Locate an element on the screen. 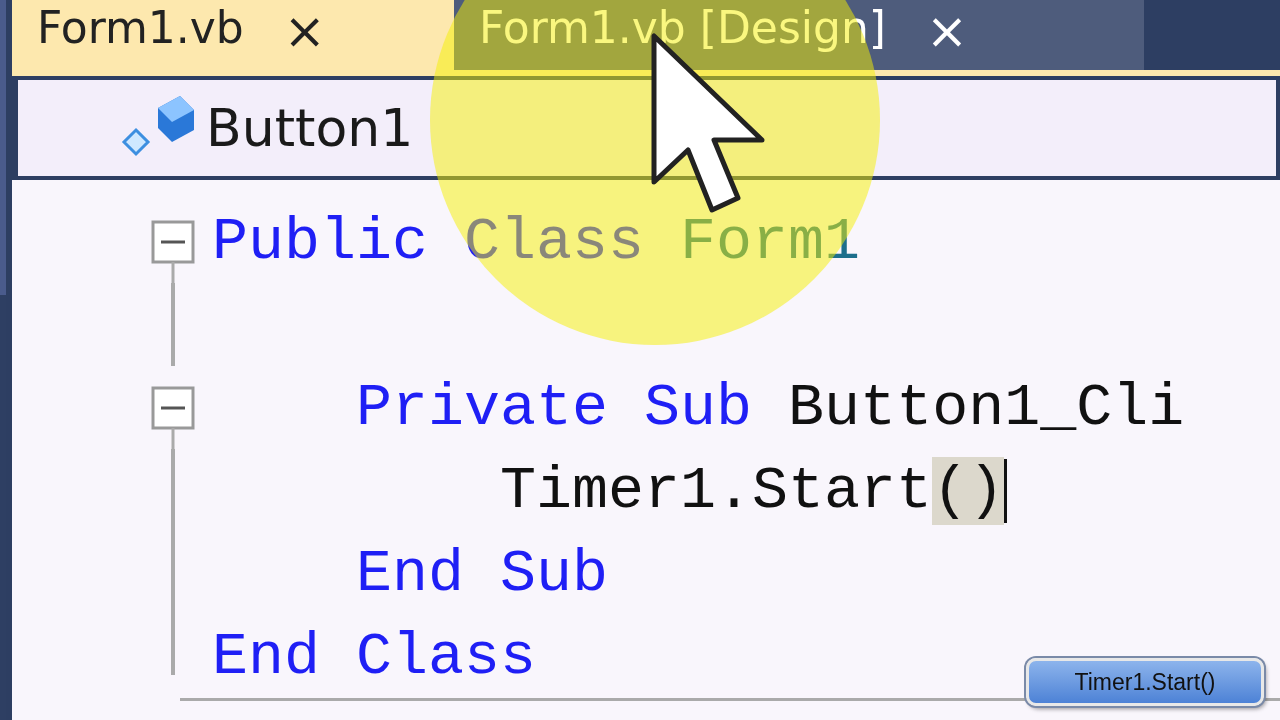 The height and width of the screenshot is (720, 1280). document-tab: Form1.vb × is located at coordinates (233, 35).